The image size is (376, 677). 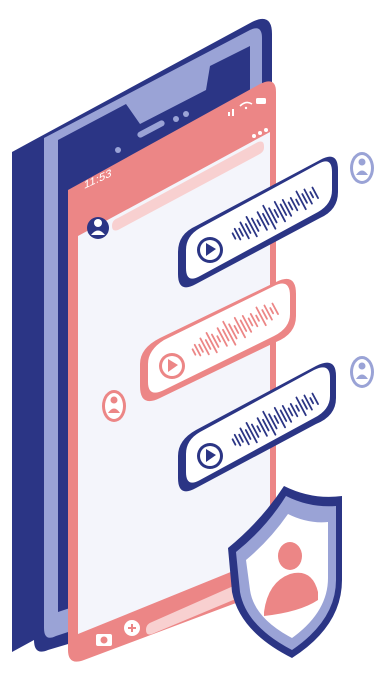 What do you see at coordinates (104, 640) in the screenshot?
I see `camera-icon` at bounding box center [104, 640].